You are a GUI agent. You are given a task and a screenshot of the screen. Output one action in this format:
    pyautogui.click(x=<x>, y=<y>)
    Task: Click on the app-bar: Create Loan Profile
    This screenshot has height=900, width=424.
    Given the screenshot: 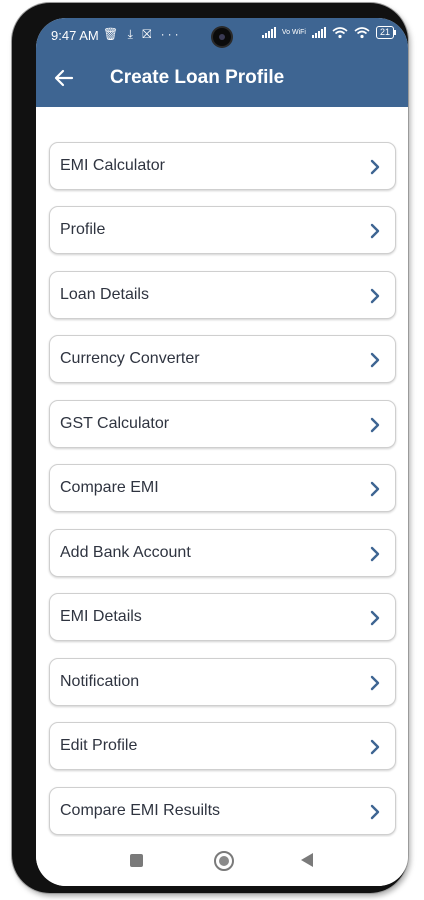 What is the action you would take?
    pyautogui.click(x=222, y=80)
    